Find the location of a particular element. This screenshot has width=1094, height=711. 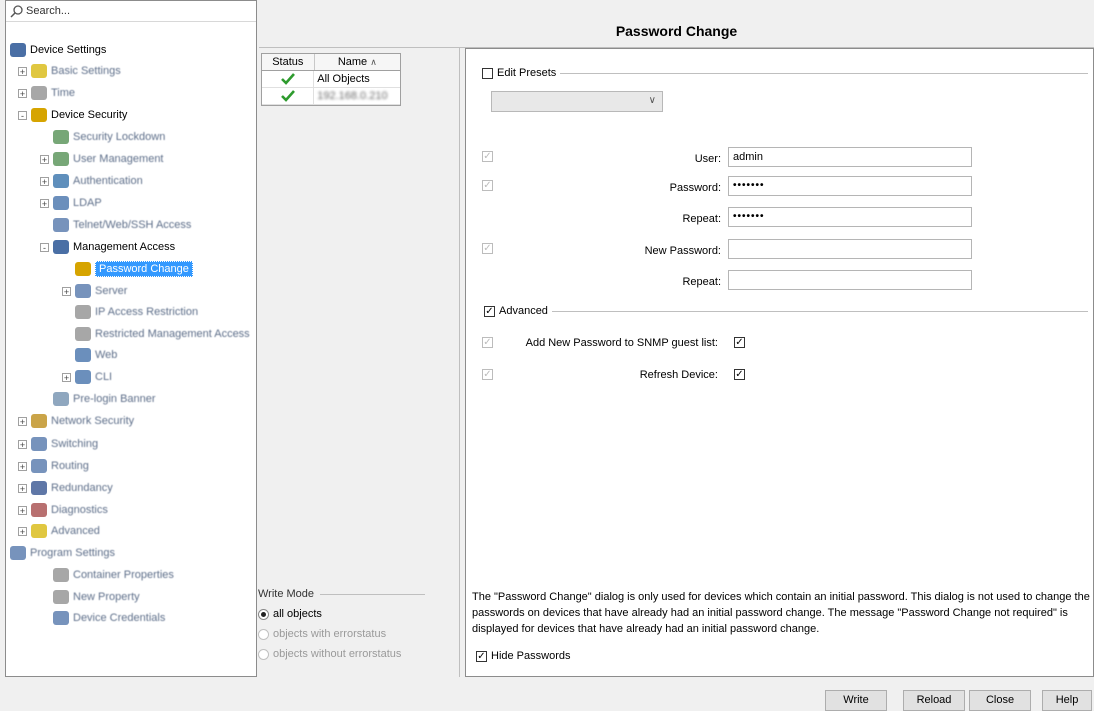

tree-item-routing: + Routing is located at coordinates (53, 466).